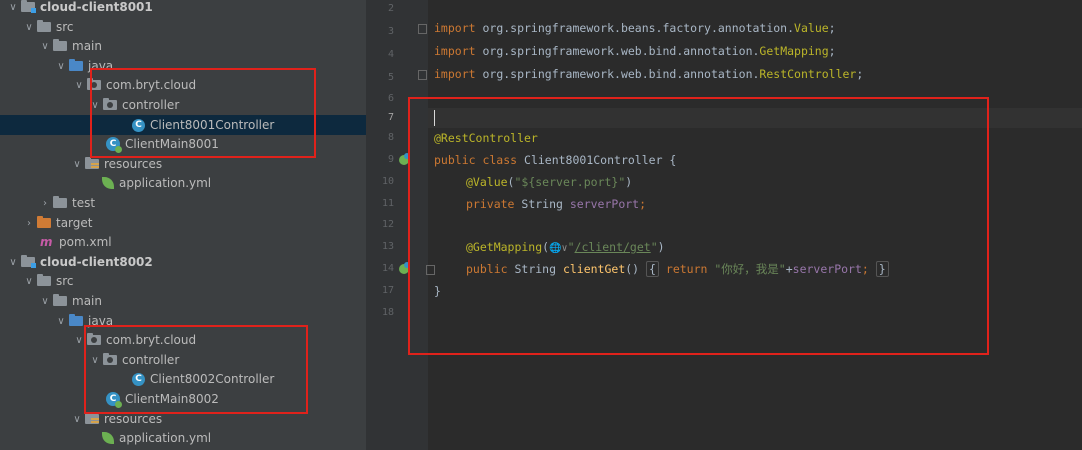  What do you see at coordinates (172, 399) in the screenshot?
I see `tree-item-label: ClientMain8002` at bounding box center [172, 399].